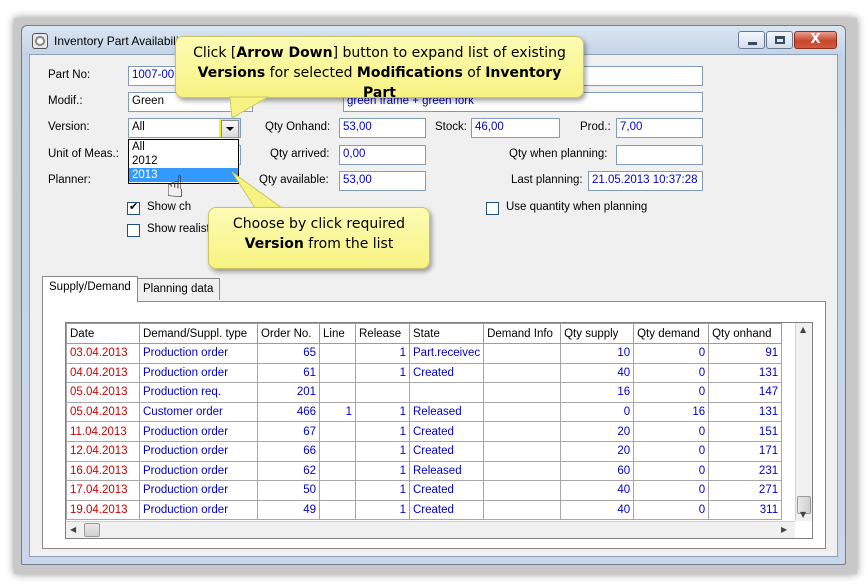 The image size is (865, 584). I want to click on scroll-right-icon: ▶, so click(784, 529).